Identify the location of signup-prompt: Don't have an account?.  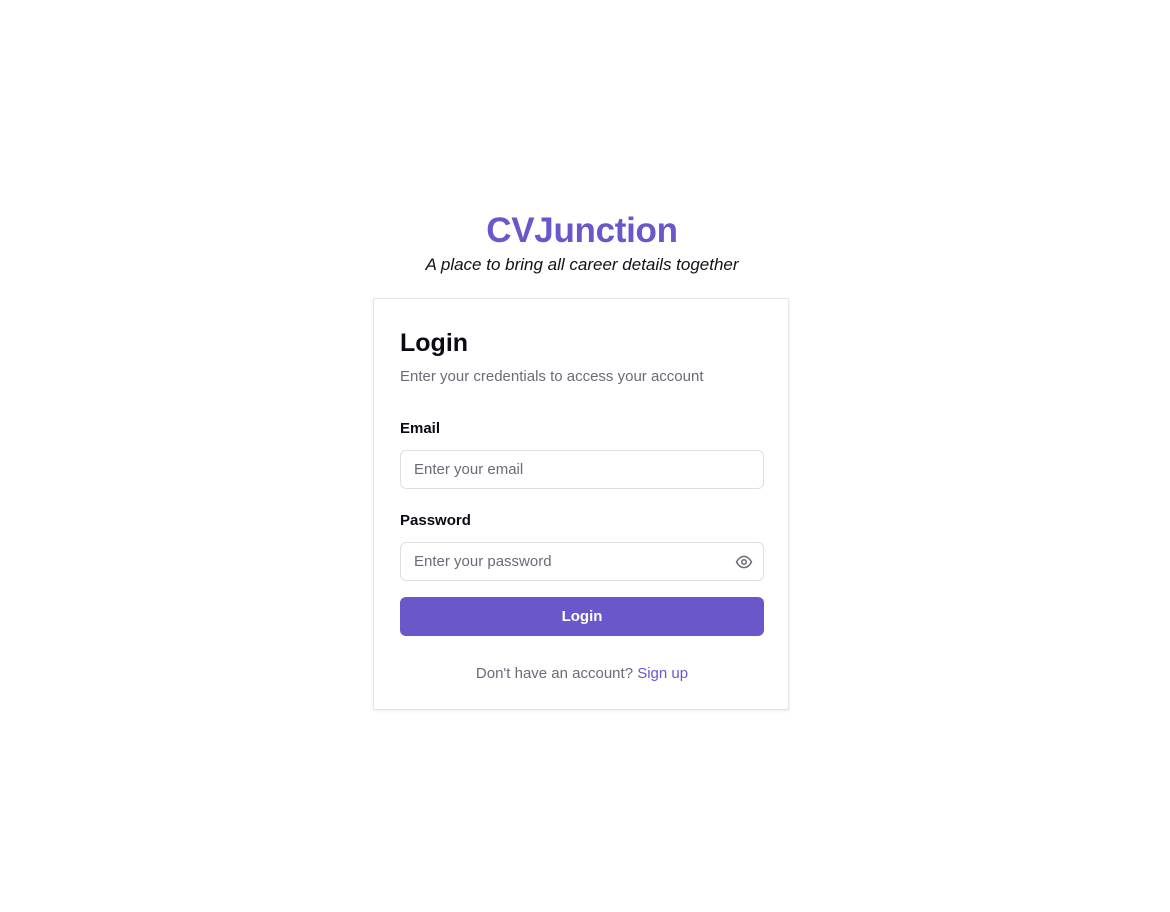
(554, 673).